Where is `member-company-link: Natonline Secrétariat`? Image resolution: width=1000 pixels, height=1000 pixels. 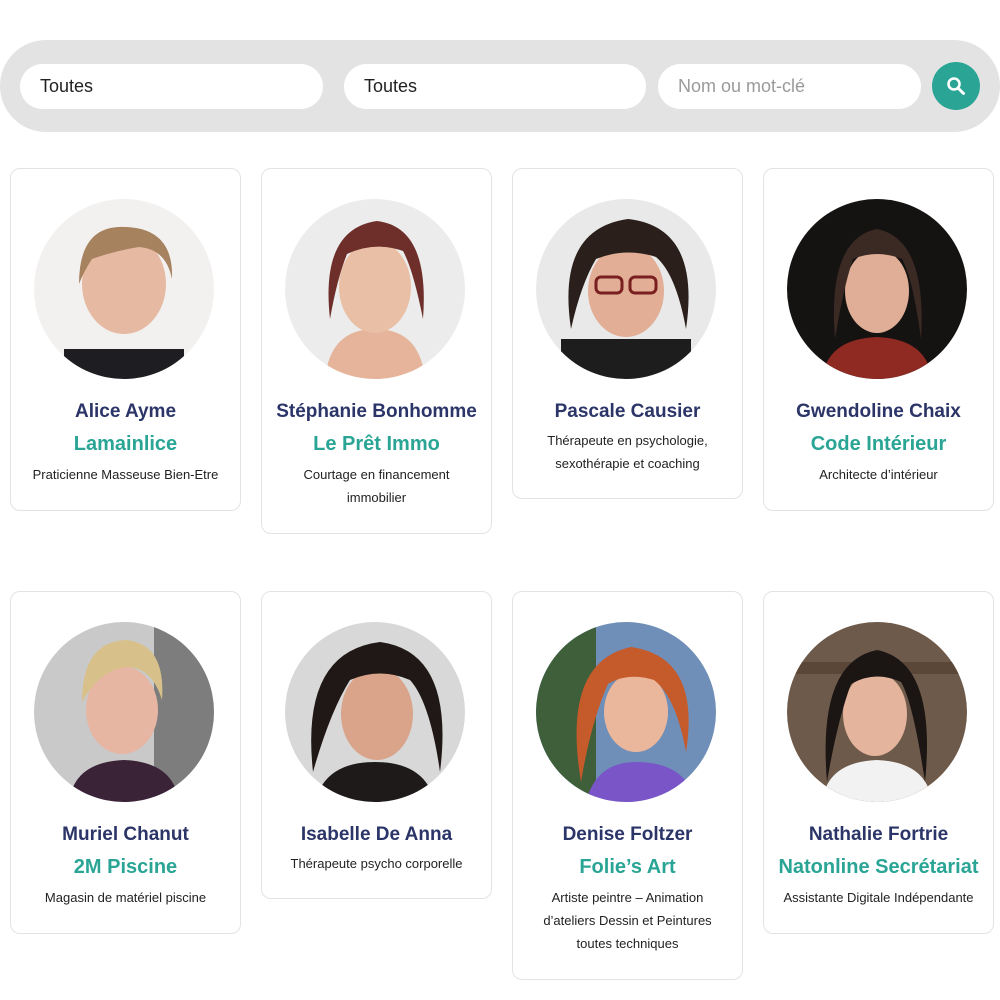
member-company-link: Natonline Secrétariat is located at coordinates (878, 867).